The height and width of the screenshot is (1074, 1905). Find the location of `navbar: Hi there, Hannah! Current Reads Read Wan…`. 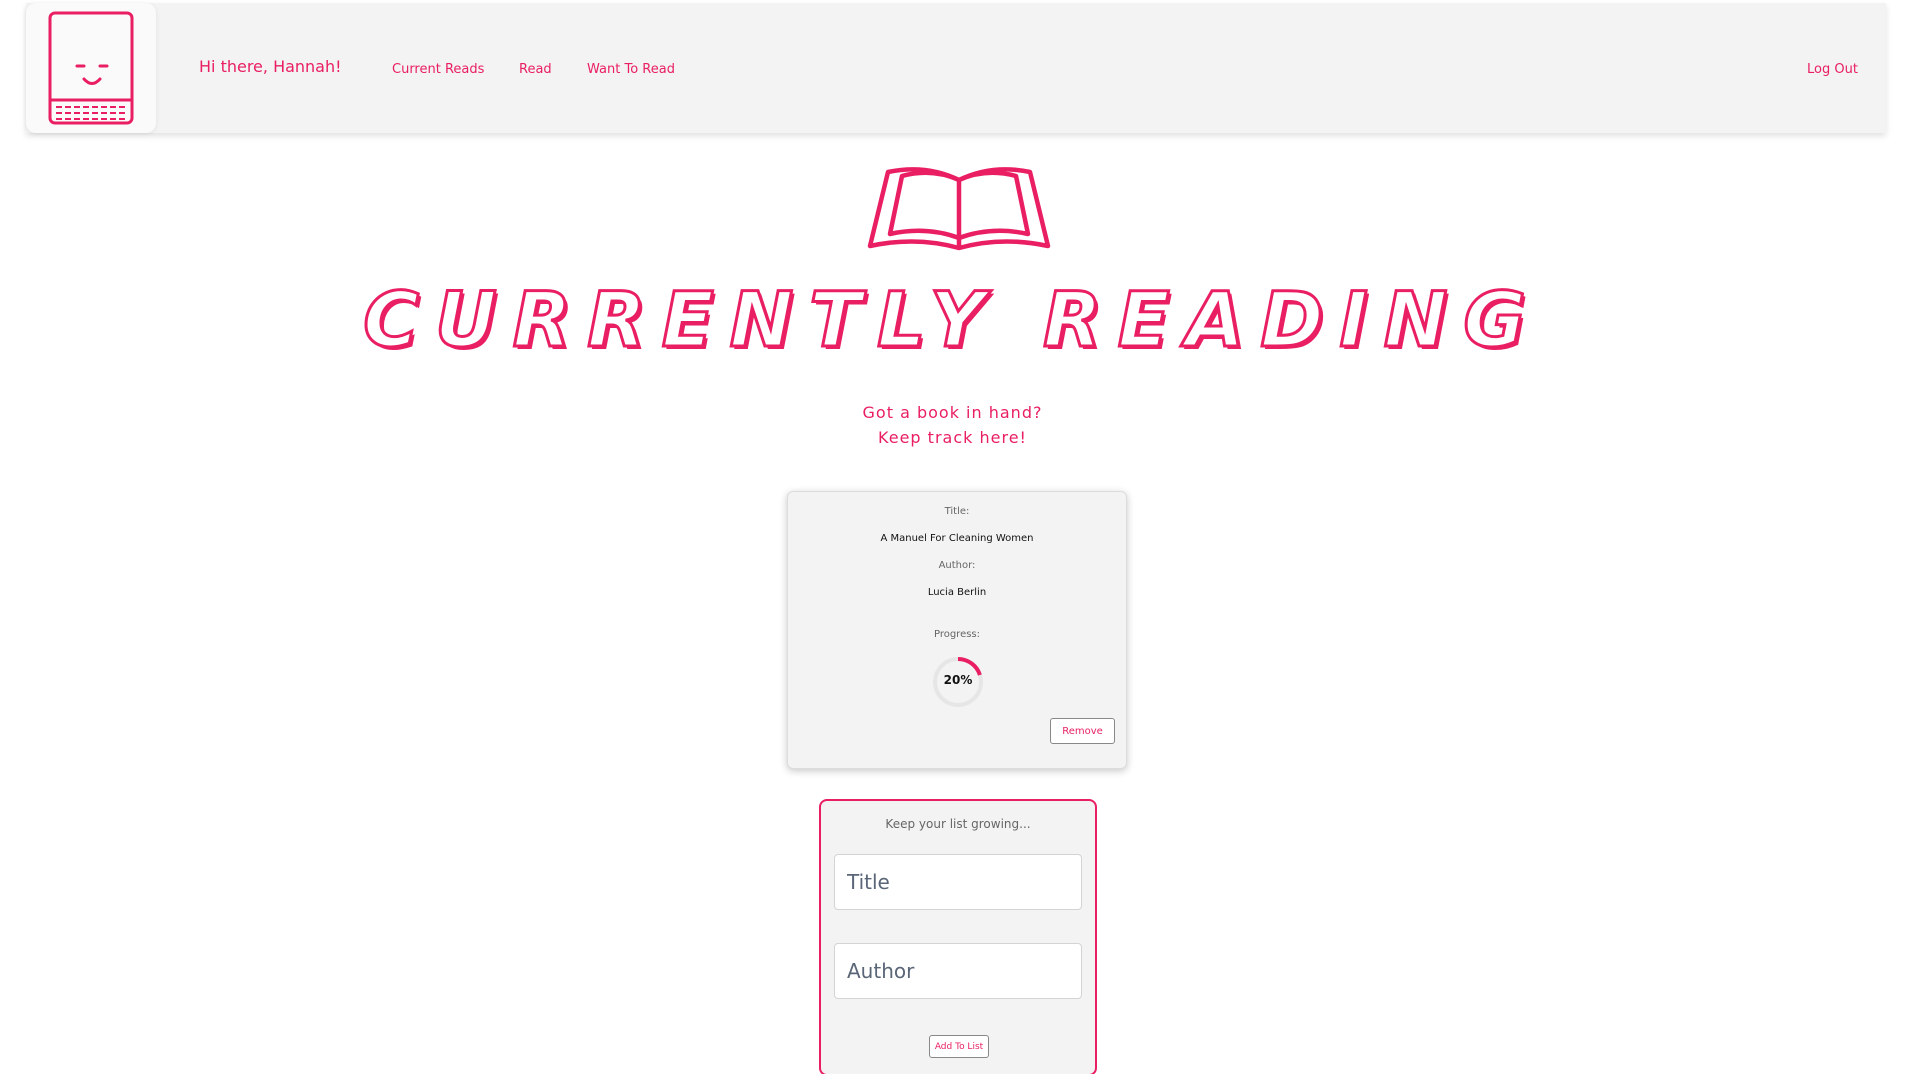

navbar: Hi there, Hannah! Current Reads Read Wan… is located at coordinates (956, 68).